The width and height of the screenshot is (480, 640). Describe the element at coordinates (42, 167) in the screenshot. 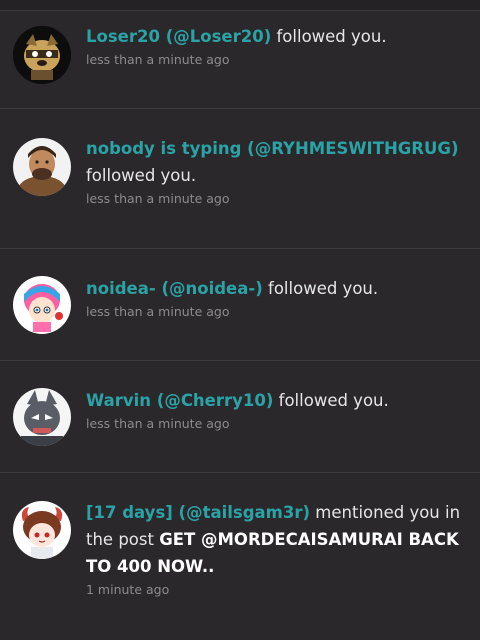

I see `caveman-avatar-icon` at that location.